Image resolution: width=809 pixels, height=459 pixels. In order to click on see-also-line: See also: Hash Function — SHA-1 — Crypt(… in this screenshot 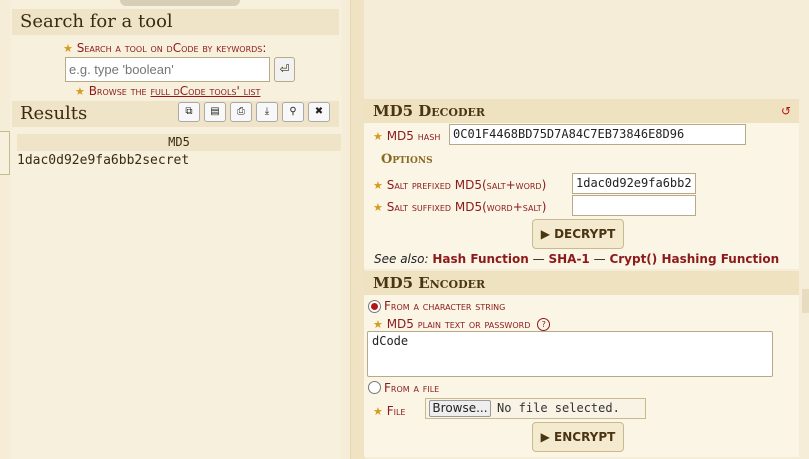, I will do `click(576, 259)`.